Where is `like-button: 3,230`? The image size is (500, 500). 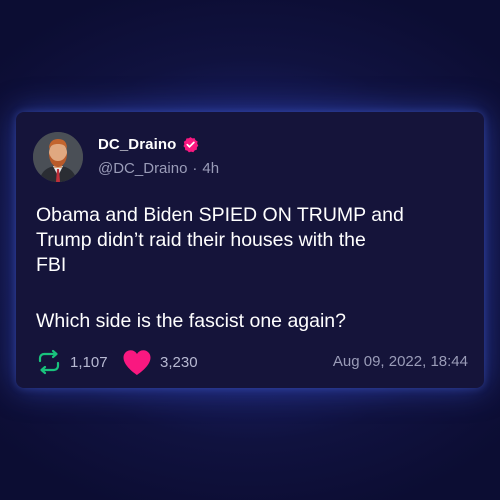
like-button: 3,230 is located at coordinates (160, 362).